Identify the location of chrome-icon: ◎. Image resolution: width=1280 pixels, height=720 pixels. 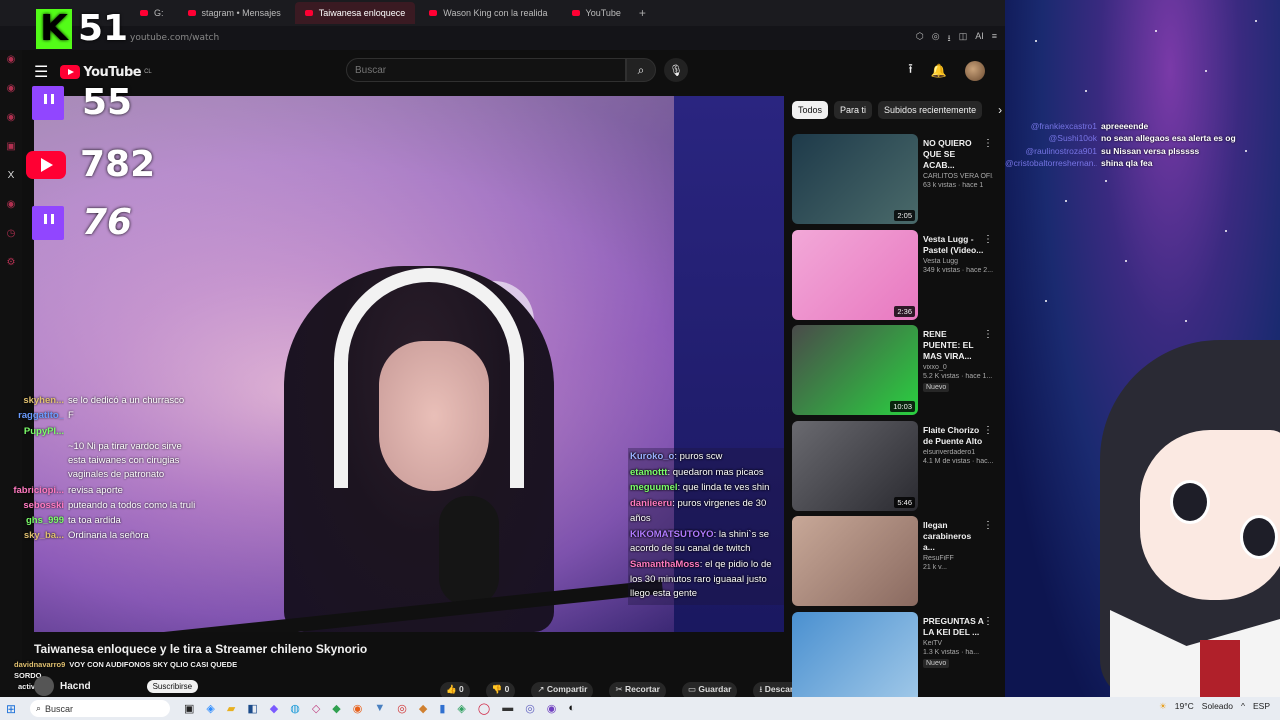
(402, 708).